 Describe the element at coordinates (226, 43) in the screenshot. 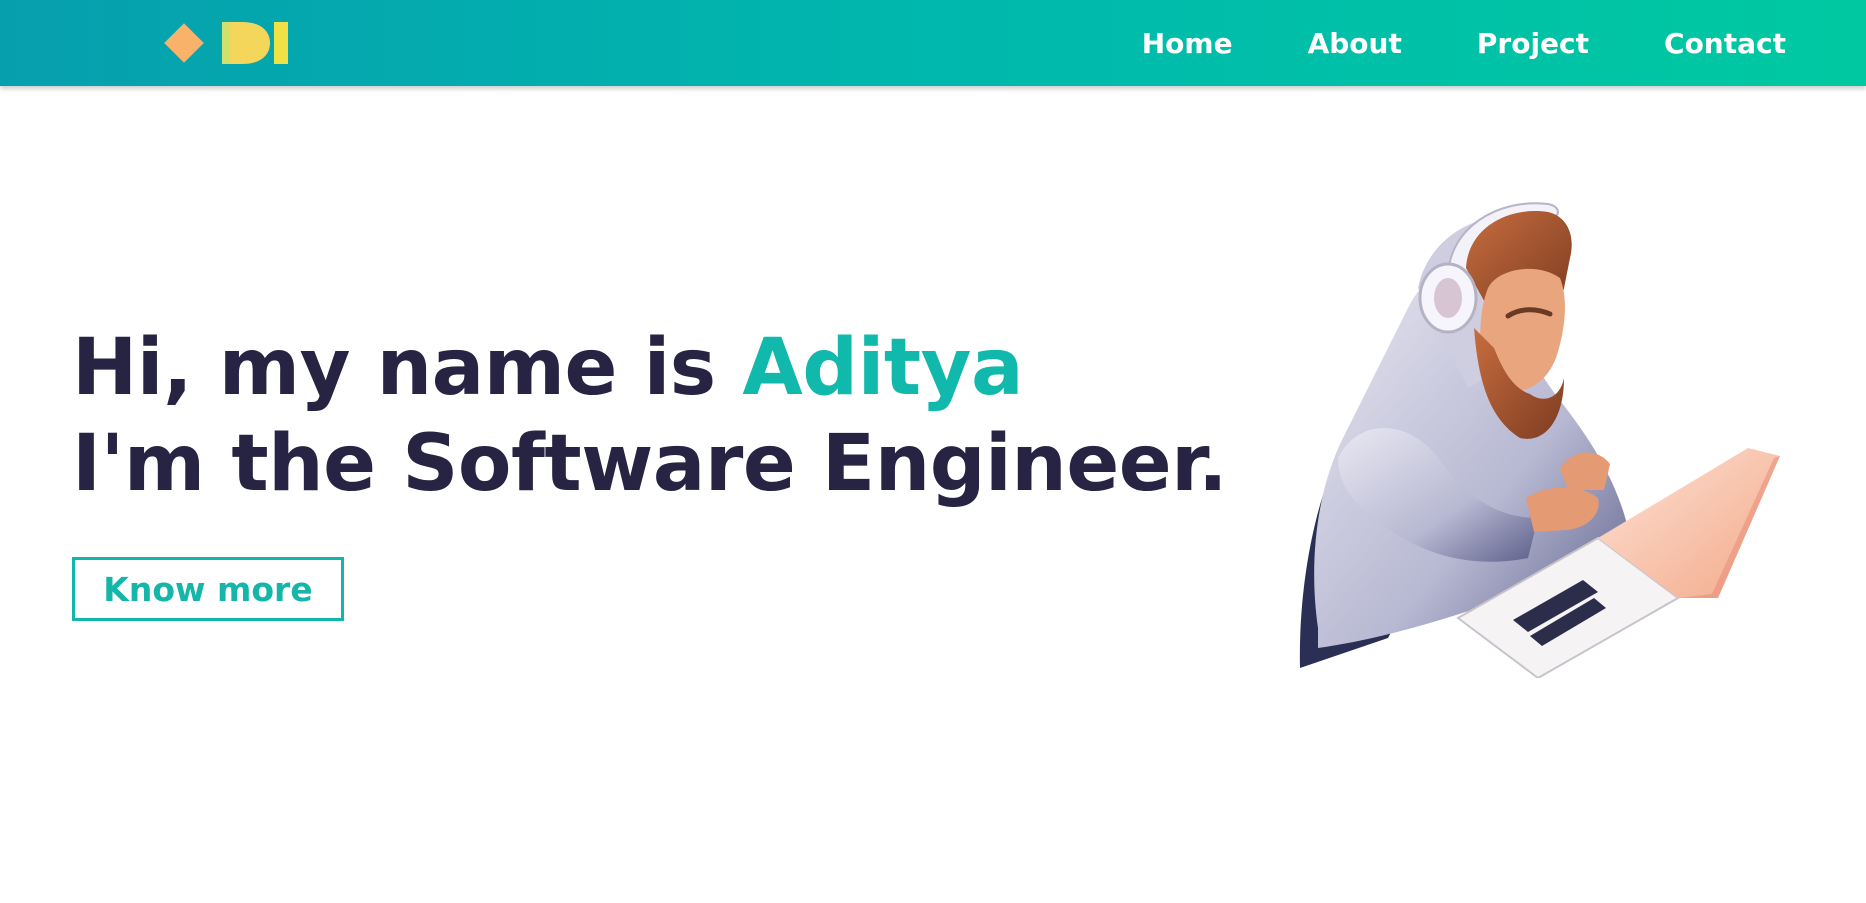

I see `adi-logo-icon` at that location.